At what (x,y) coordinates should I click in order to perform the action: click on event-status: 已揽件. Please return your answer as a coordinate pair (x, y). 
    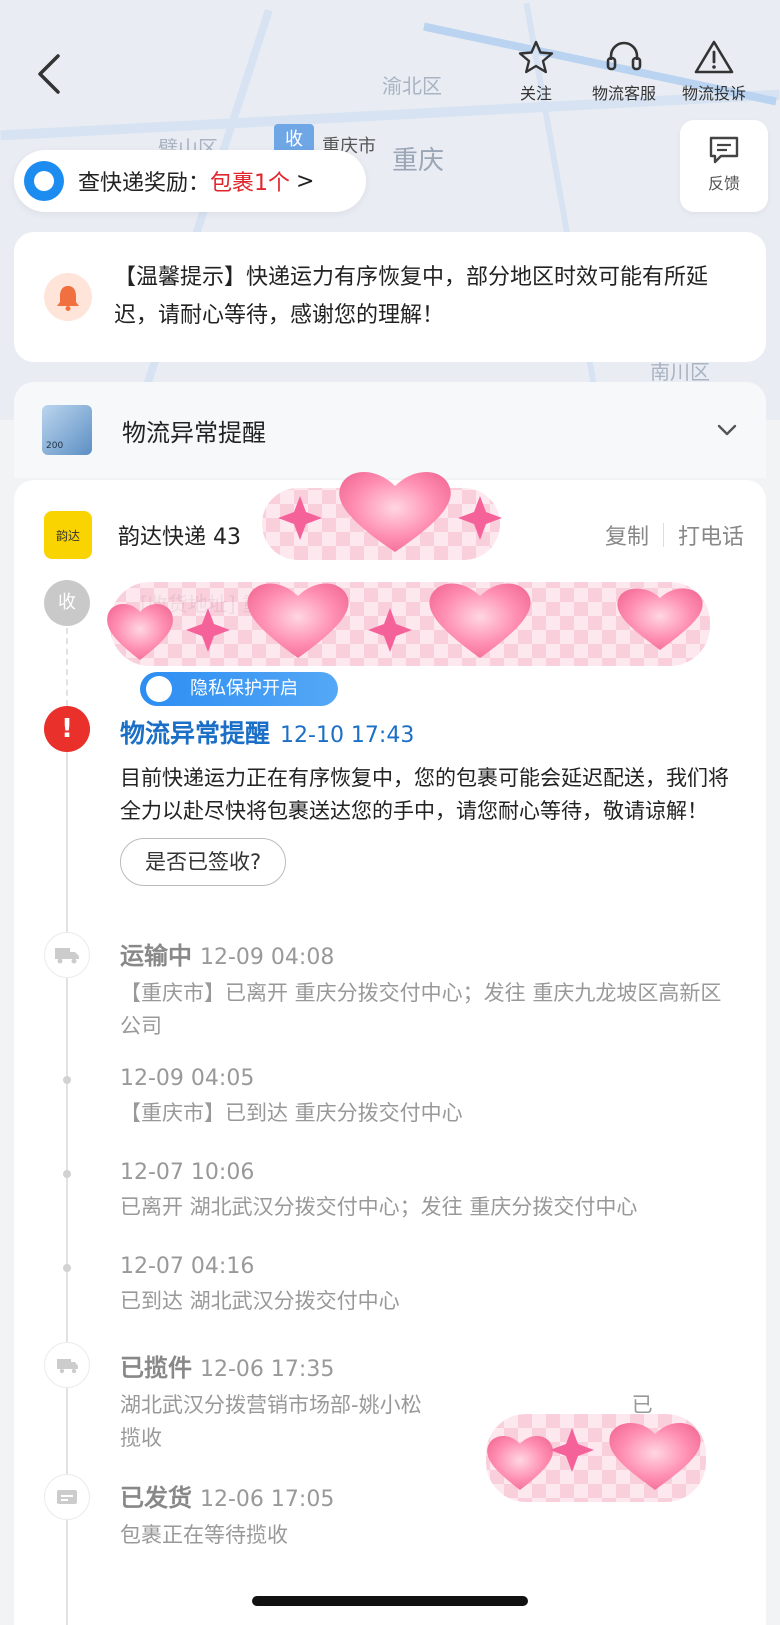
    Looking at the image, I should click on (156, 1368).